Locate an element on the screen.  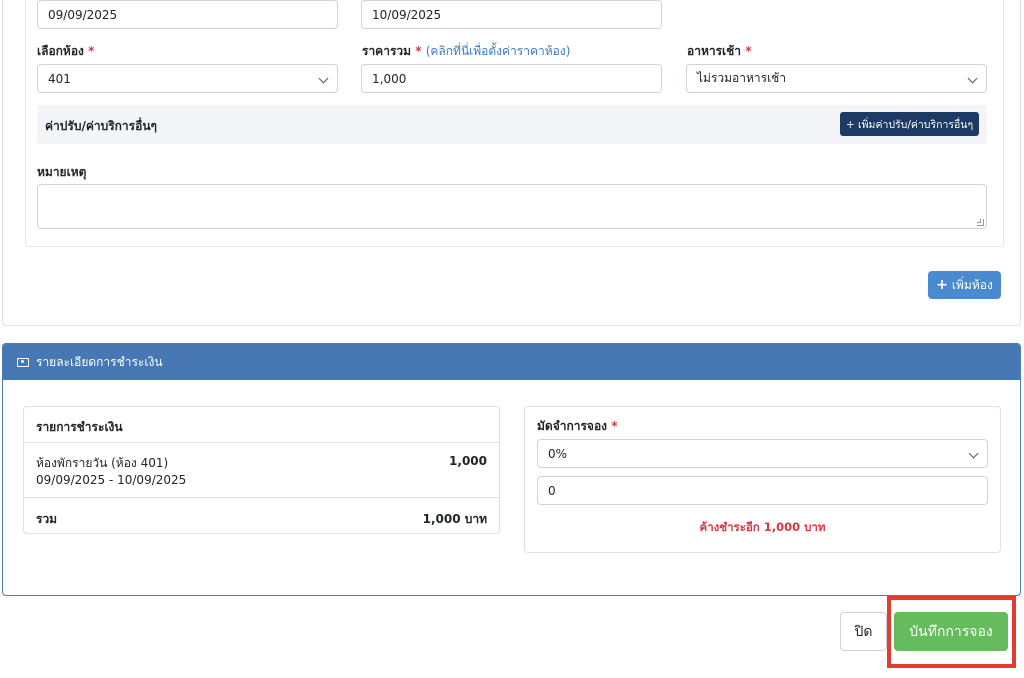
price-value: 1,000 is located at coordinates (389, 78).